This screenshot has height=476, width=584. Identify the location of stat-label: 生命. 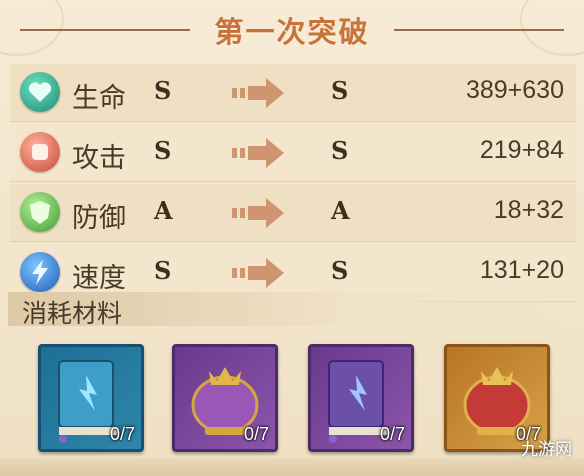
(99, 98).